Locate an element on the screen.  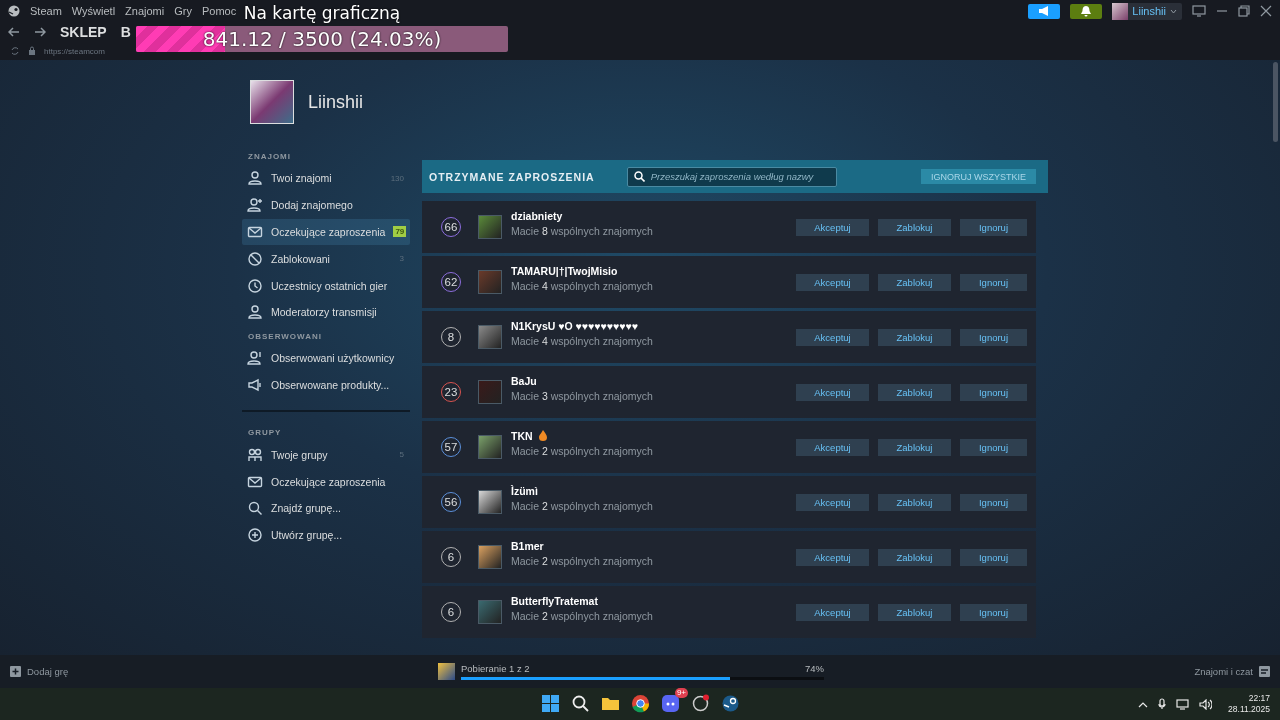
sidebar-item: Oczekujące zaproszenia 79 is located at coordinates (326, 232).